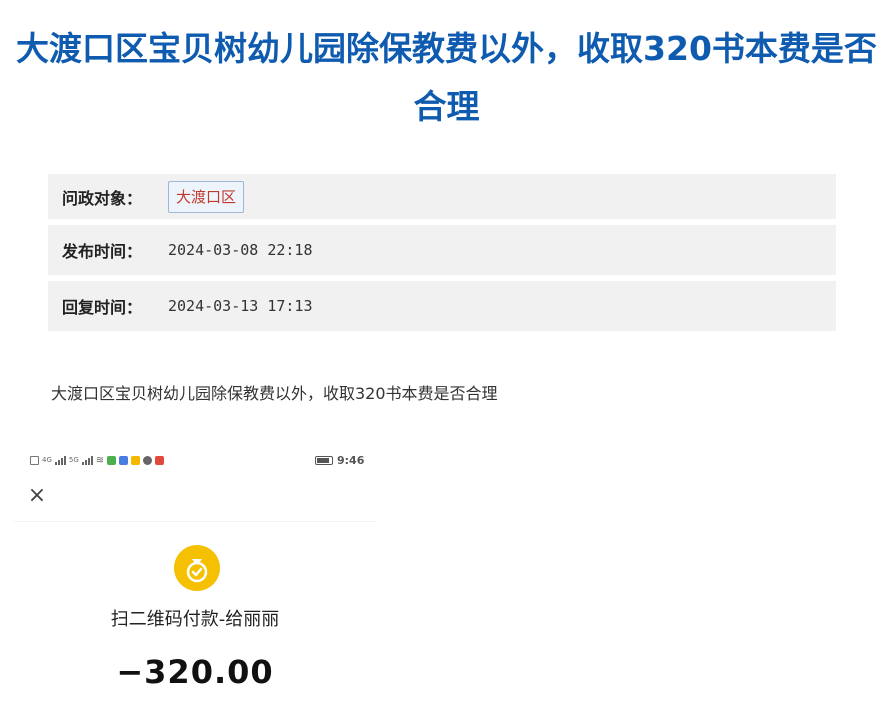  Describe the element at coordinates (102, 198) in the screenshot. I see `target-label: 问政对象：` at that location.